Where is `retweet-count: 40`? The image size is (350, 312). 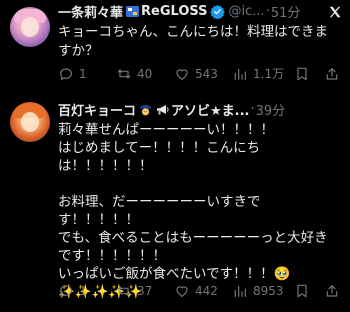 retweet-count: 40 is located at coordinates (145, 73).